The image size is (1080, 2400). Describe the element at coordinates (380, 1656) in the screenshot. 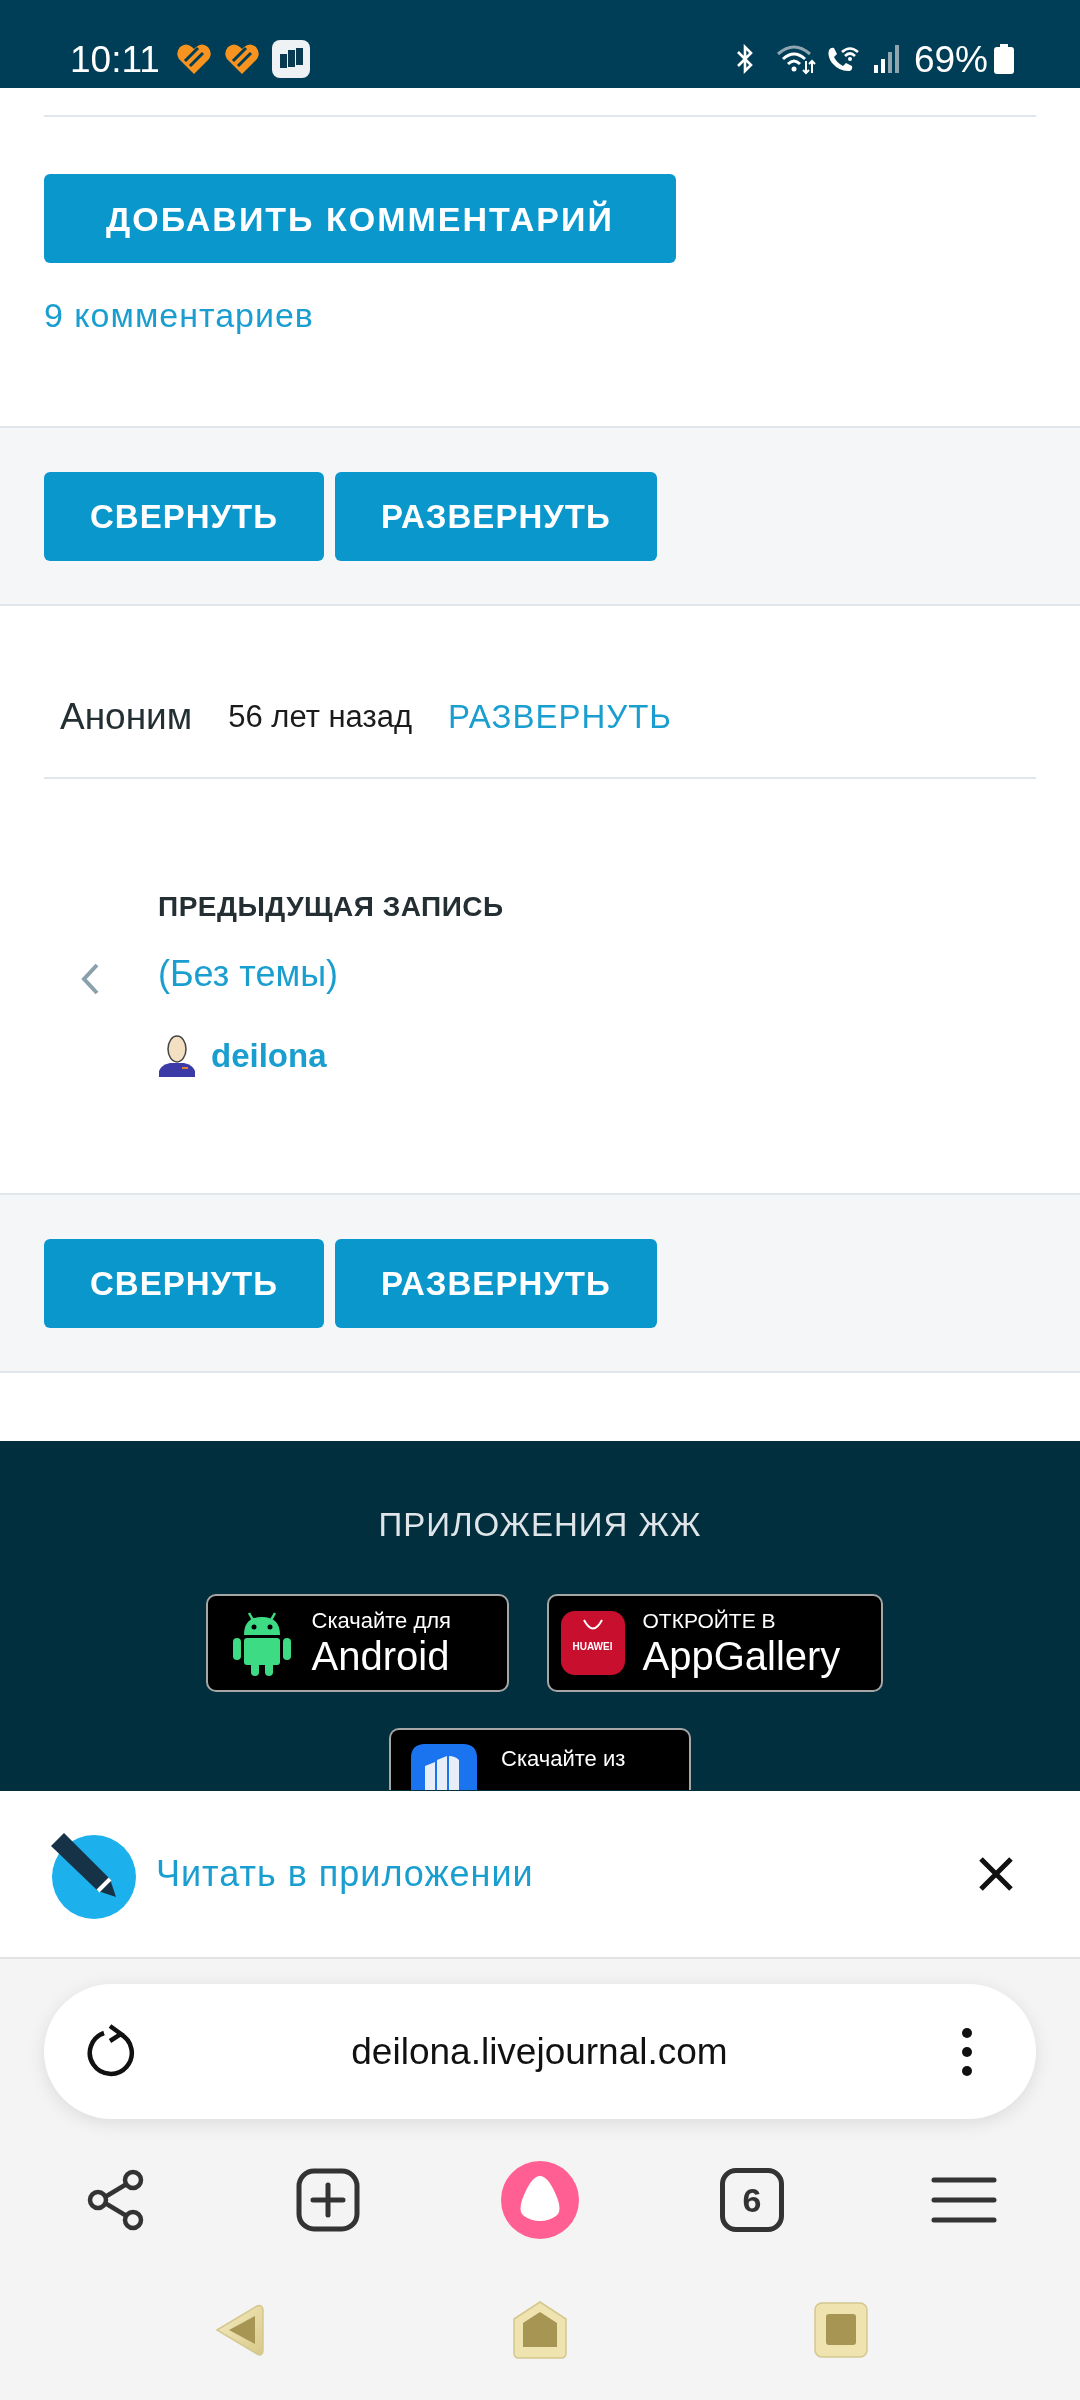

I see `badge-title: Android` at that location.